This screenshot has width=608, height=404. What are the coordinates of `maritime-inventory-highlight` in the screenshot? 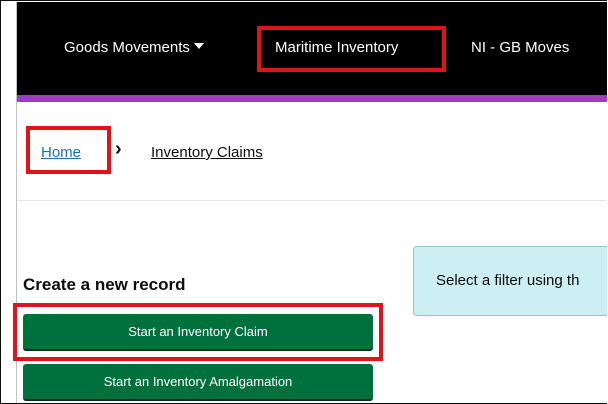 It's located at (351, 49).